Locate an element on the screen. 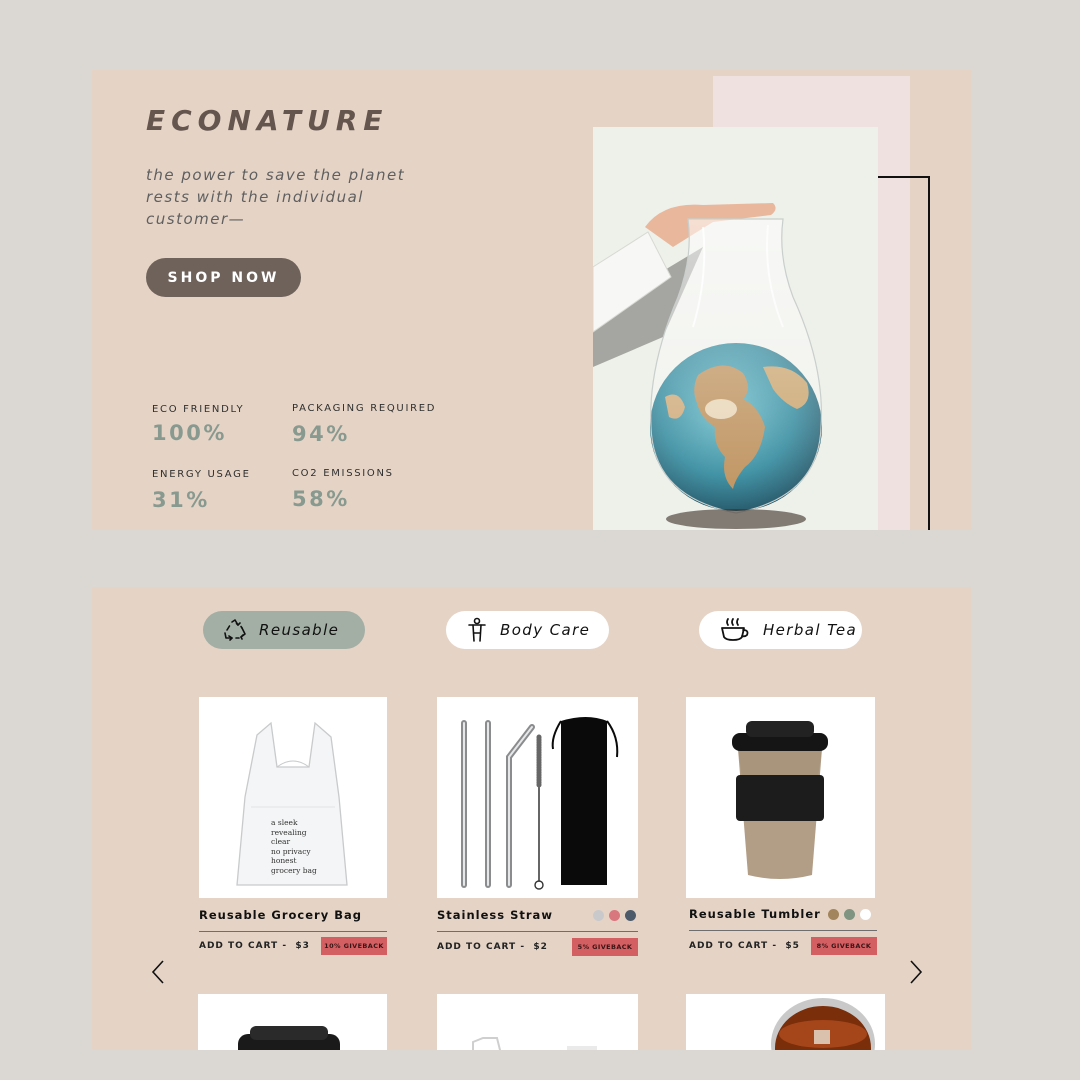  product-price: $3 is located at coordinates (302, 946).